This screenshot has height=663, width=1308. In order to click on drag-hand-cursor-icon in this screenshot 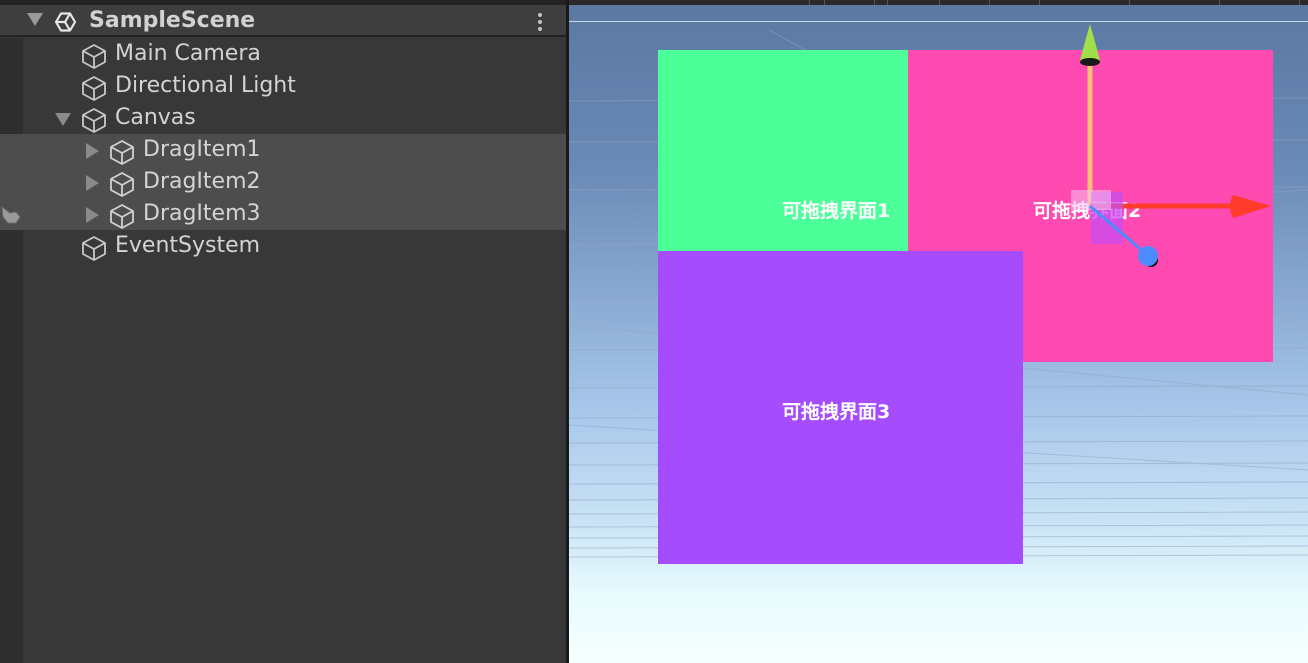, I will do `click(11, 214)`.